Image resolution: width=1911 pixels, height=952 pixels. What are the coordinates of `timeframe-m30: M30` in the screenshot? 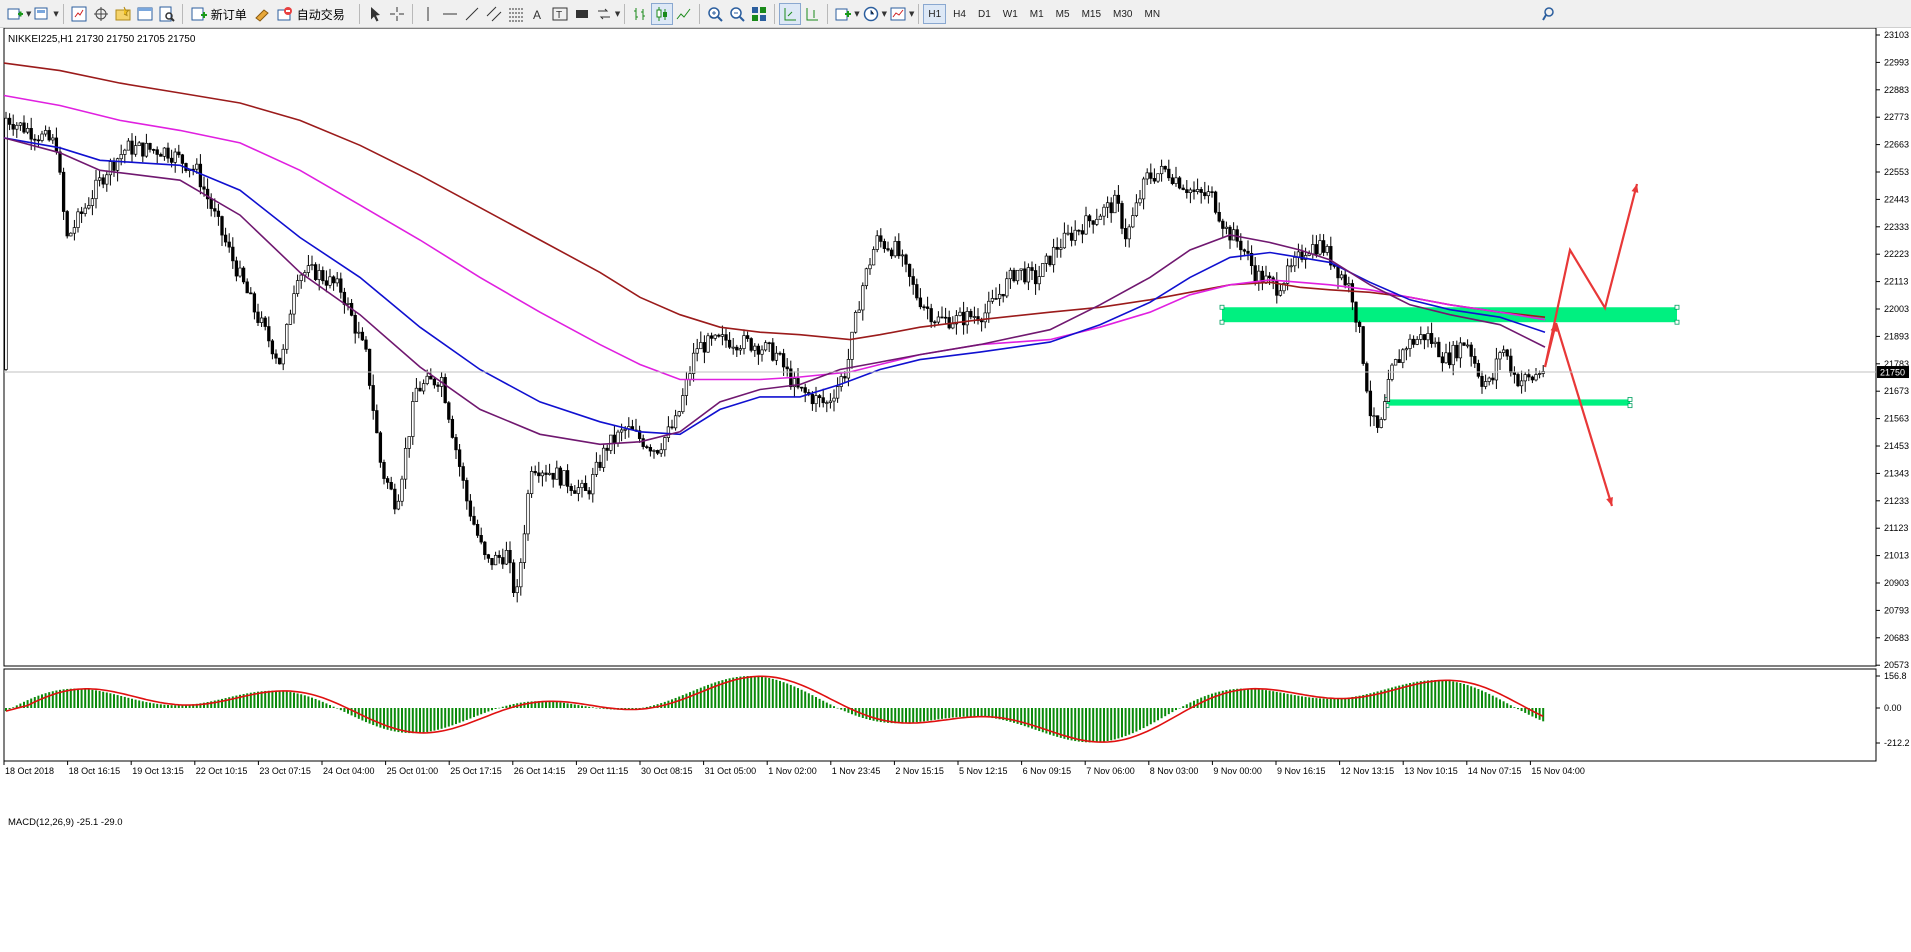 It's located at (1122, 14).